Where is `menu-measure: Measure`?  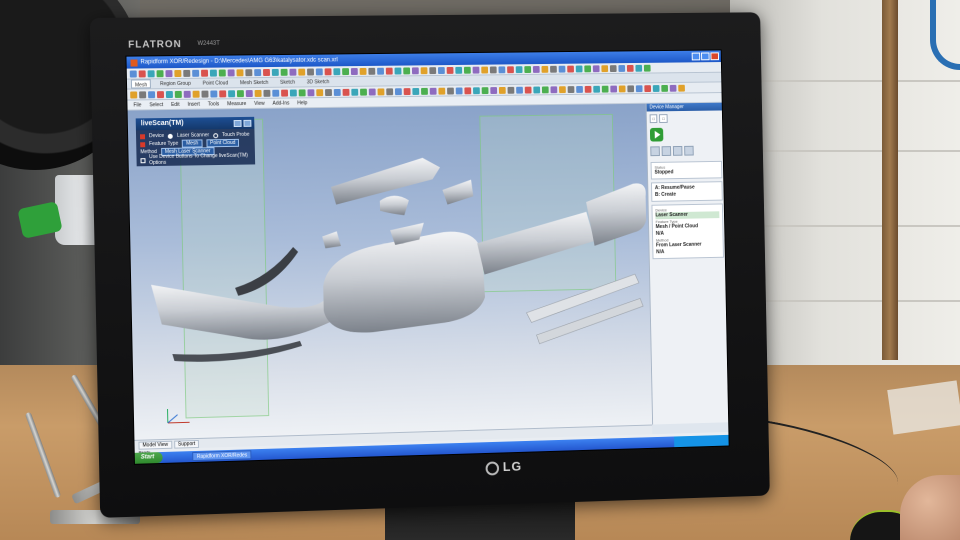 menu-measure: Measure is located at coordinates (236, 103).